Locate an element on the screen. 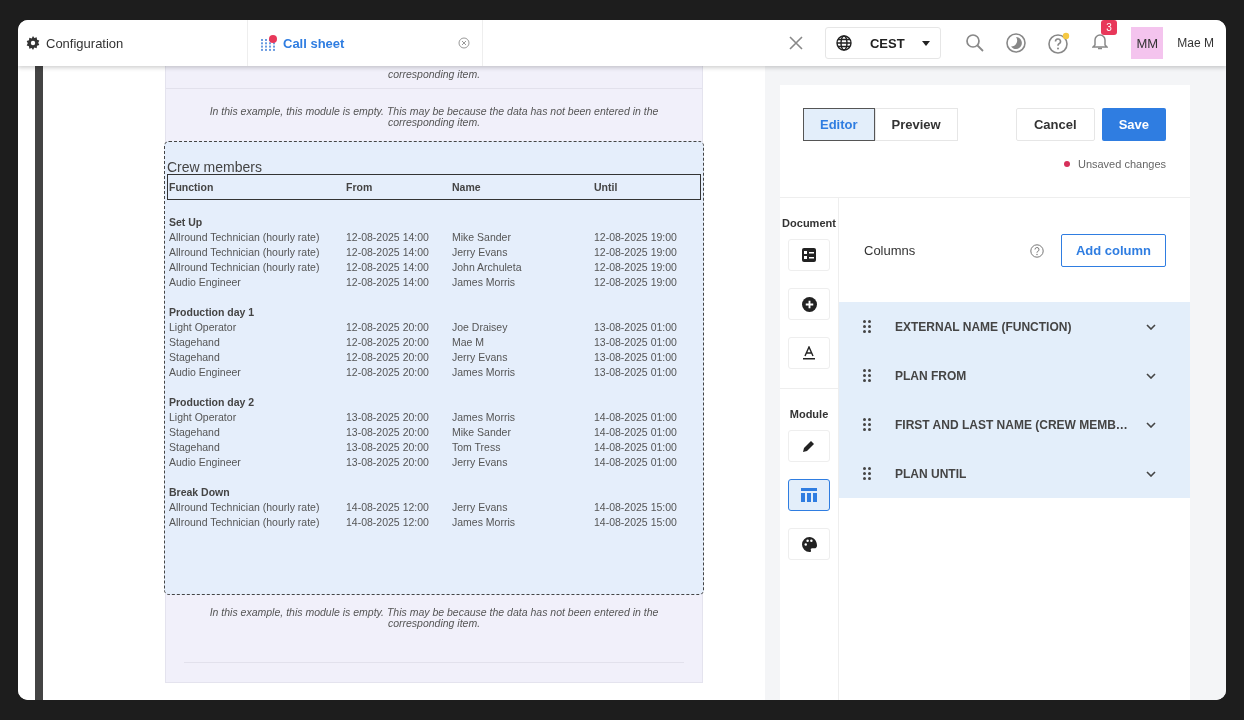 The image size is (1244, 720). column-header: Until is located at coordinates (606, 187).